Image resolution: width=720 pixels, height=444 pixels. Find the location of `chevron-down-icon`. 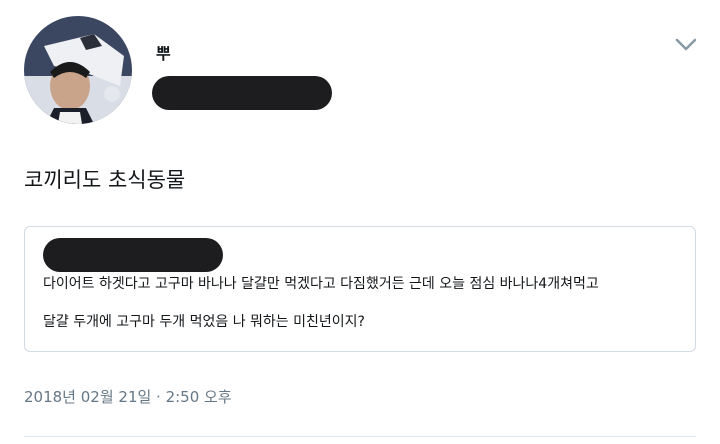

chevron-down-icon is located at coordinates (686, 44).